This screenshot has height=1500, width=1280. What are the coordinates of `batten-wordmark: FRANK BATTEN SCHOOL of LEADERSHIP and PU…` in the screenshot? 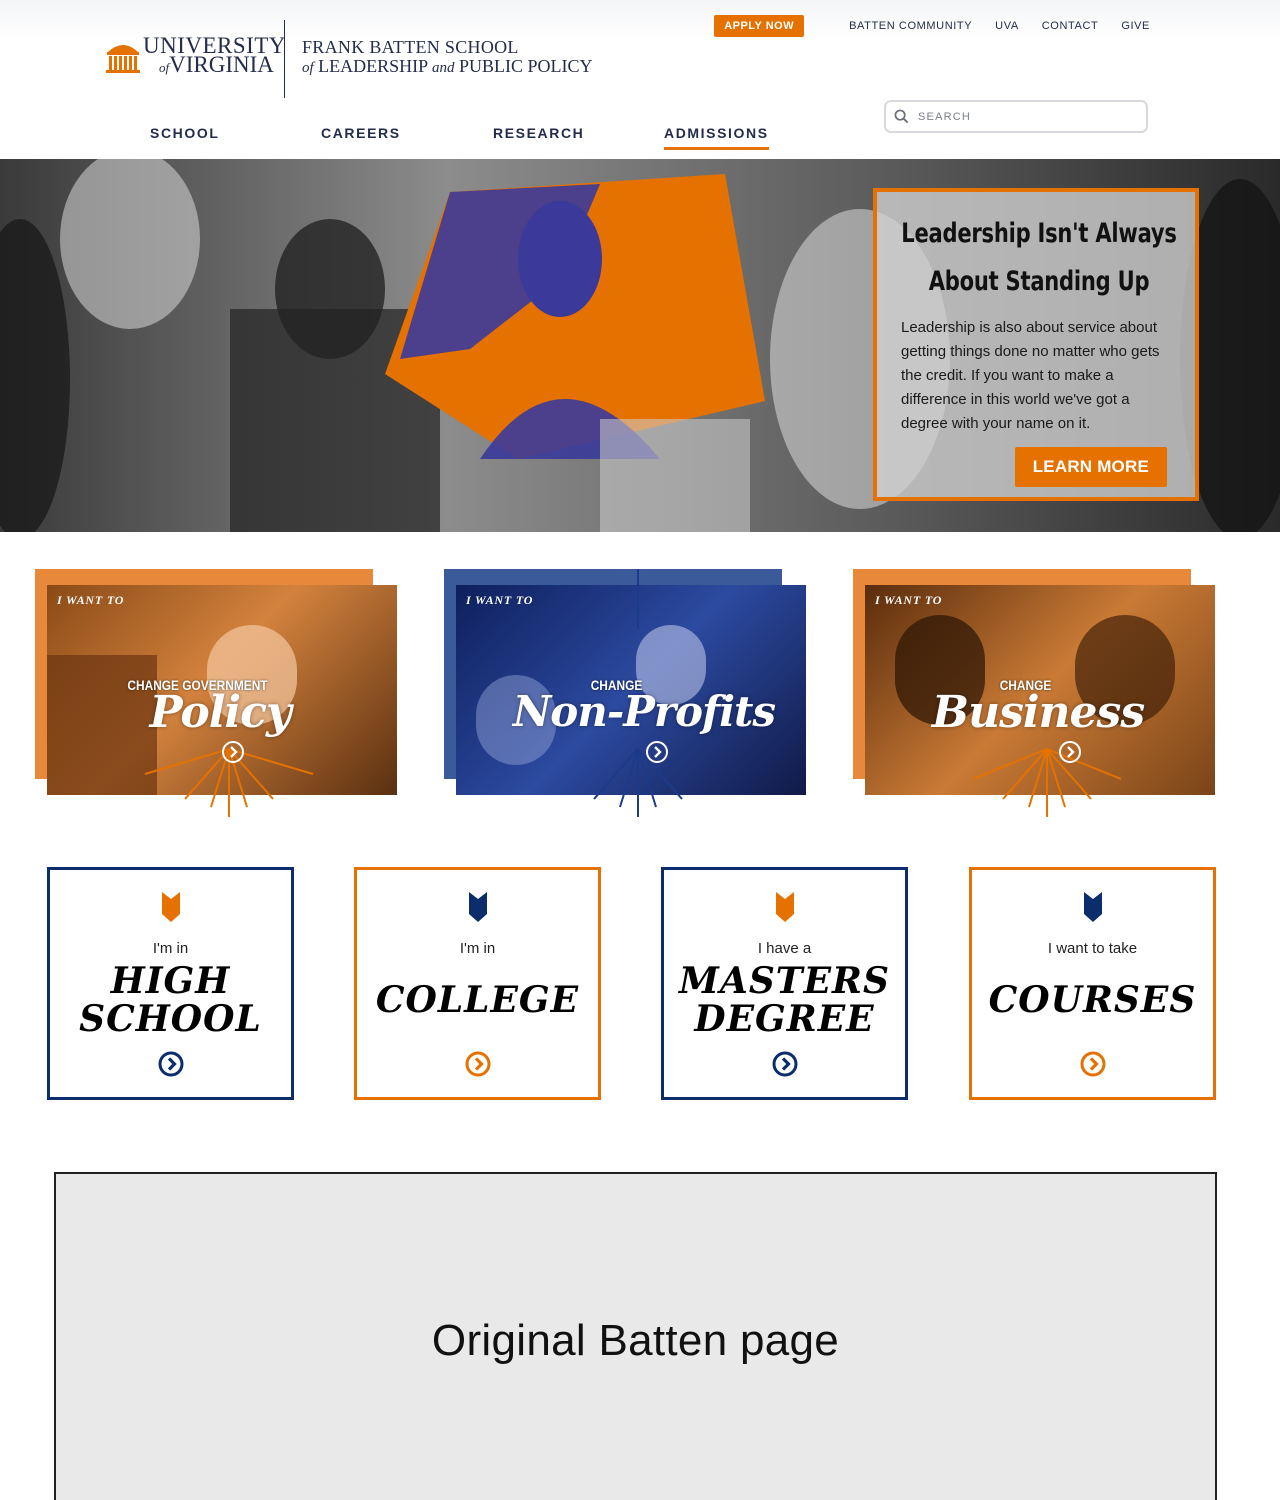 It's located at (447, 57).